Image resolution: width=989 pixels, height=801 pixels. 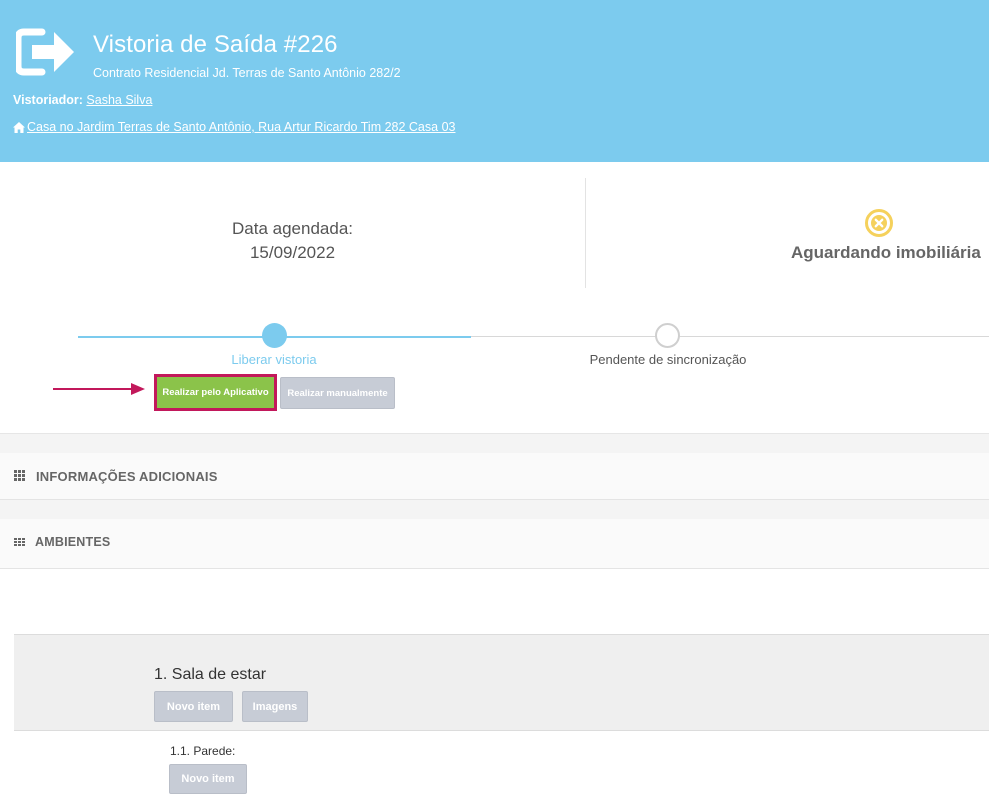 I want to click on step-dot-liberar-vistoria, so click(x=274, y=335).